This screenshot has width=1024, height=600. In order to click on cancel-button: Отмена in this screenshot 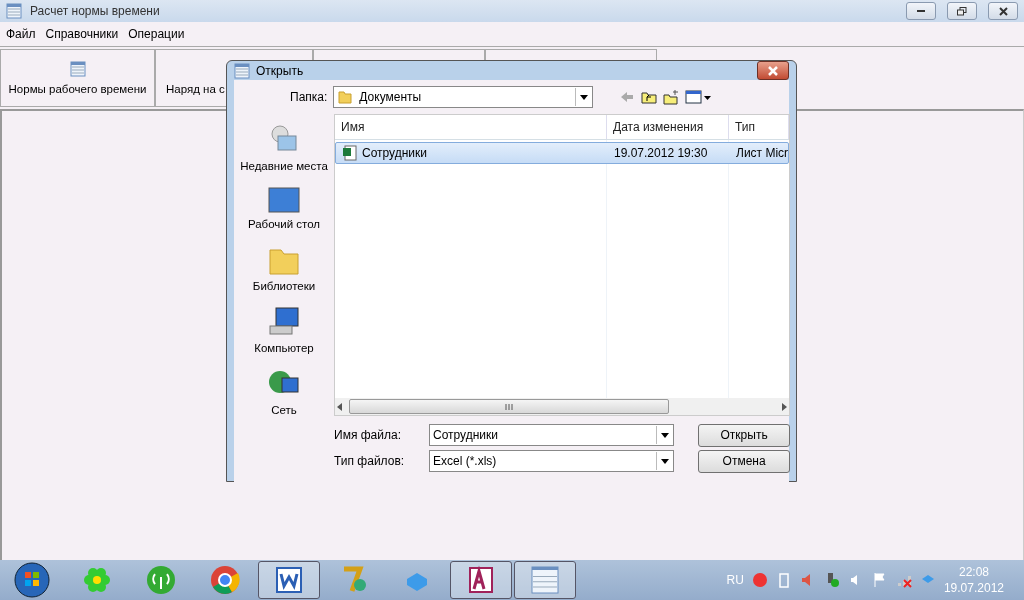, I will do `click(744, 461)`.